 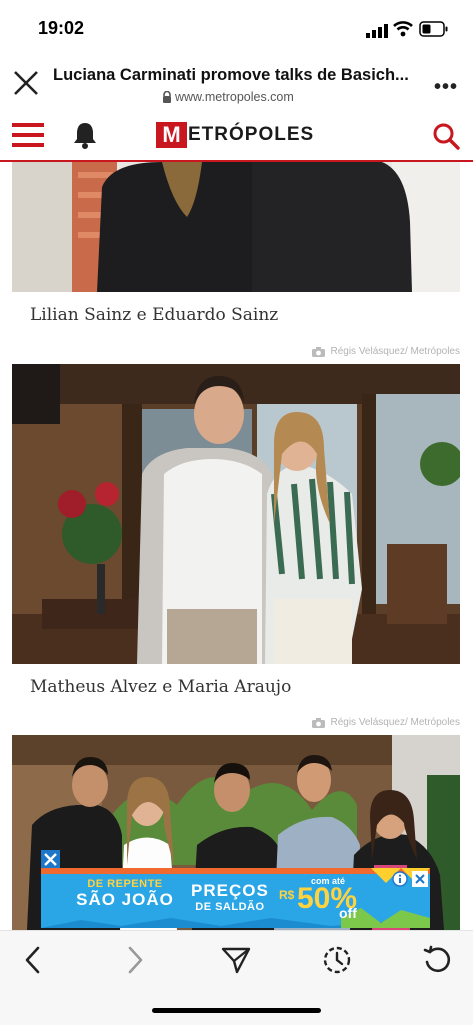 I want to click on menu-icon, so click(x=28, y=135).